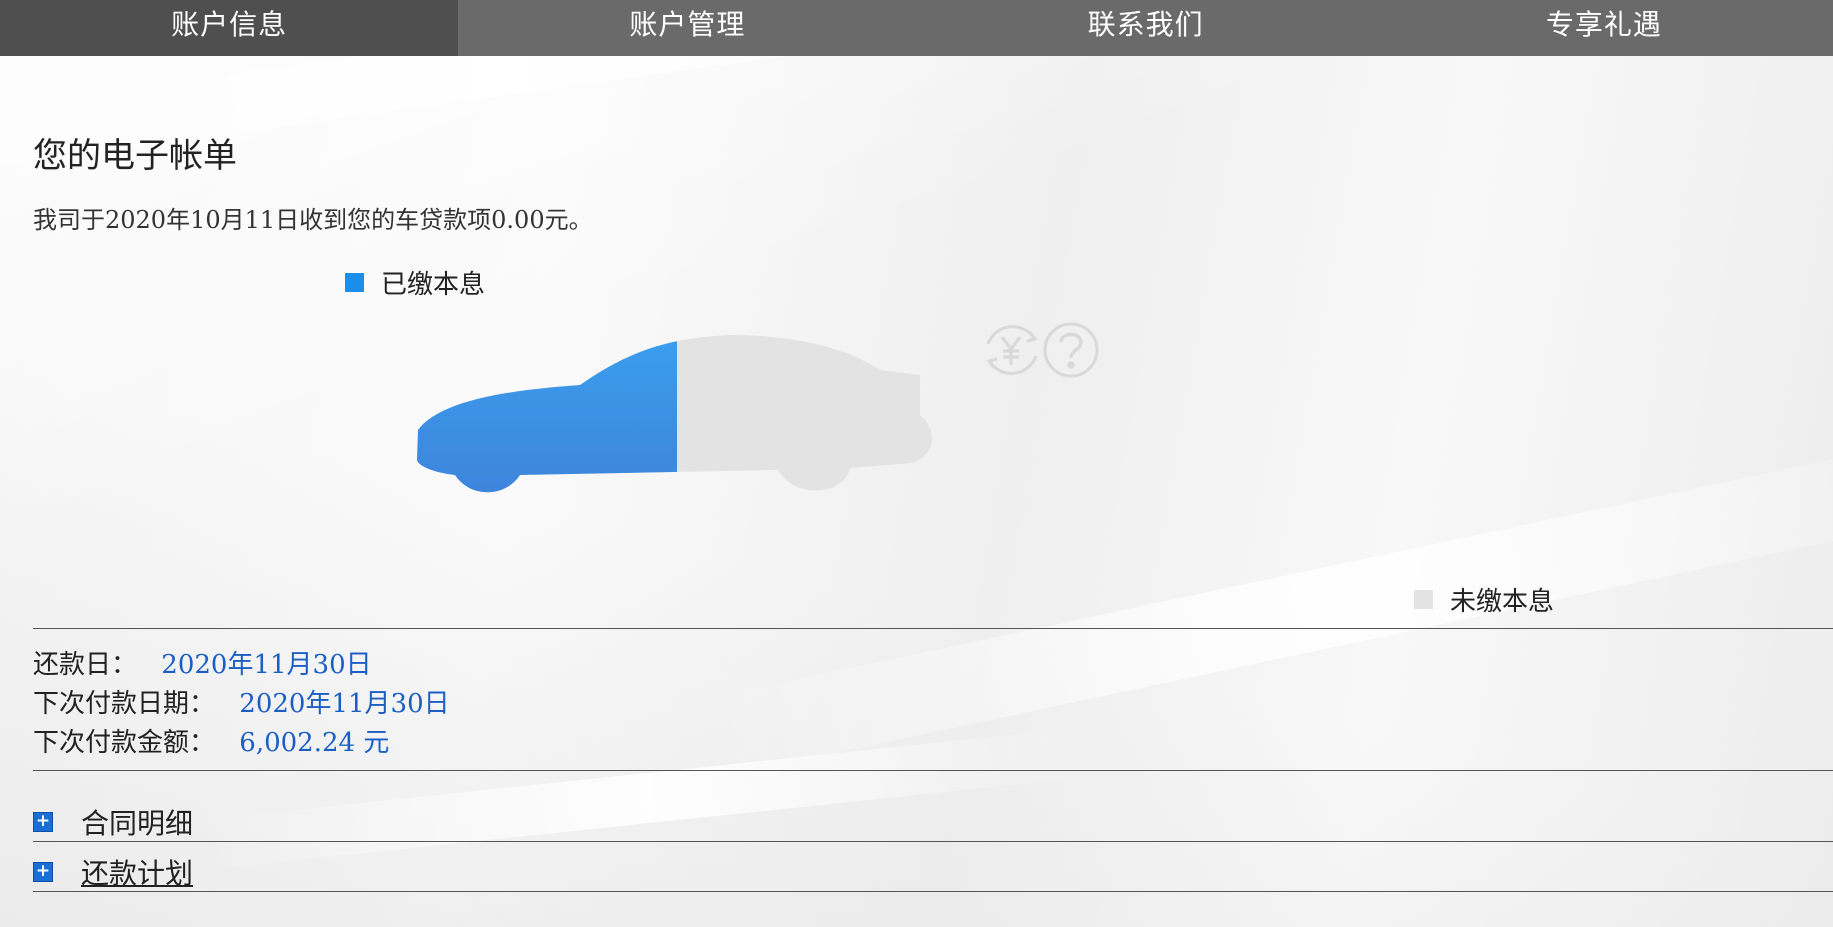 This screenshot has width=1833, height=927. Describe the element at coordinates (137, 823) in the screenshot. I see `contract-details-label: 合同明细` at that location.